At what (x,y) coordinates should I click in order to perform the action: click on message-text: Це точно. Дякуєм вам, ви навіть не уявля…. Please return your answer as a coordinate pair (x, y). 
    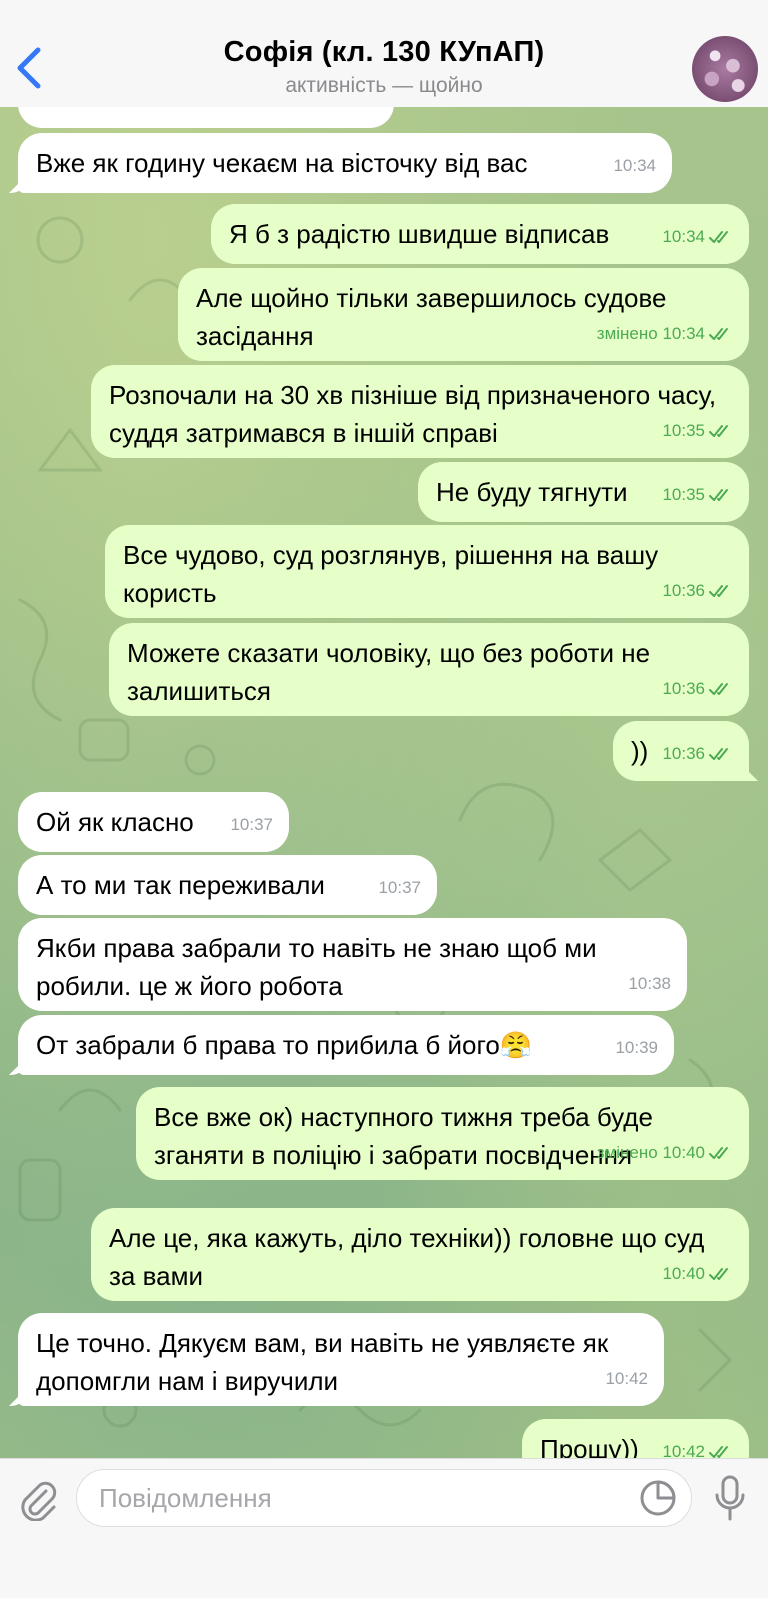
    Looking at the image, I should click on (322, 1362).